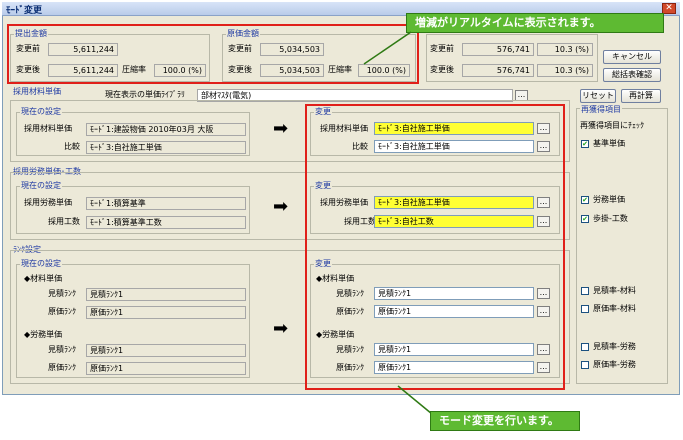 The image size is (683, 440). Describe the element at coordinates (48, 202) in the screenshot. I see `labor-lab-label: 採用労務単価` at that location.